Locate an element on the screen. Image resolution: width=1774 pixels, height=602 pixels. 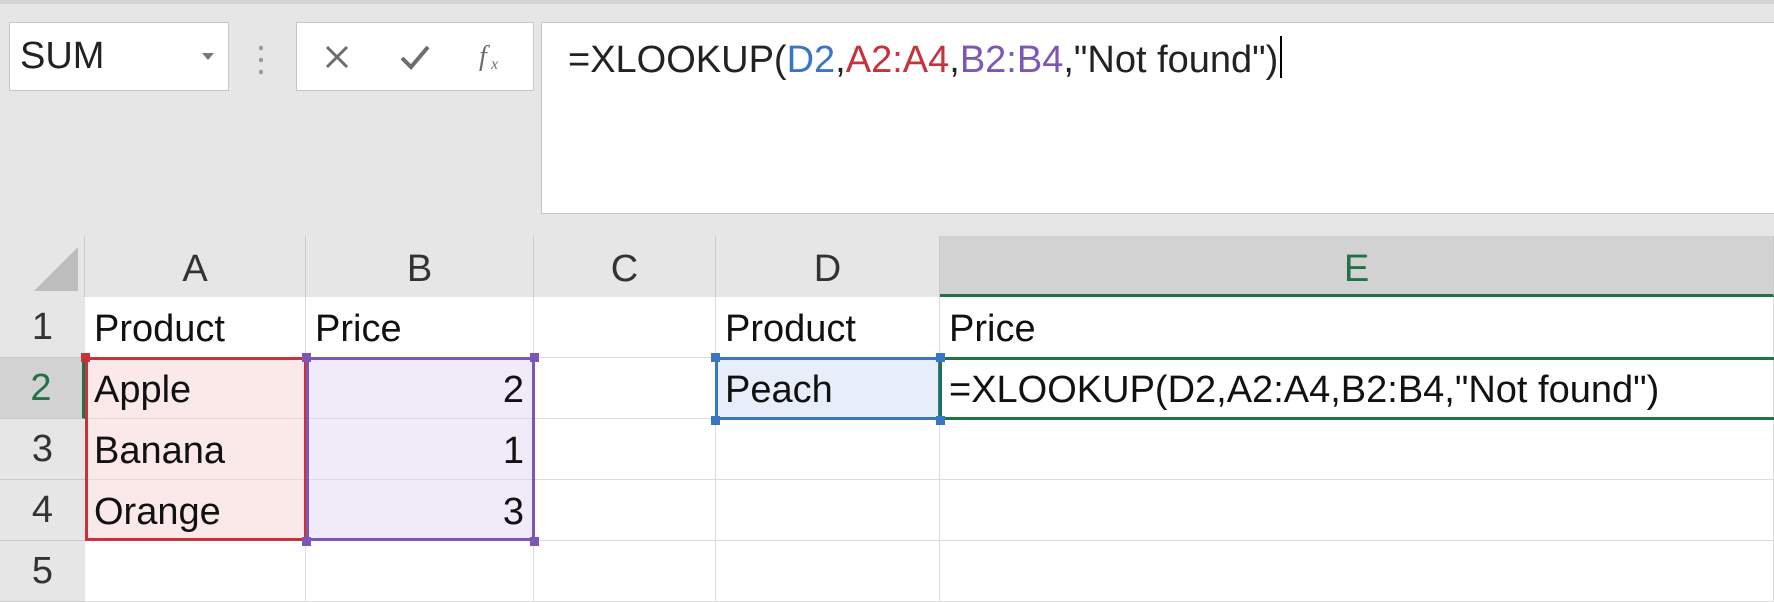
column-header-c: C is located at coordinates (625, 266).